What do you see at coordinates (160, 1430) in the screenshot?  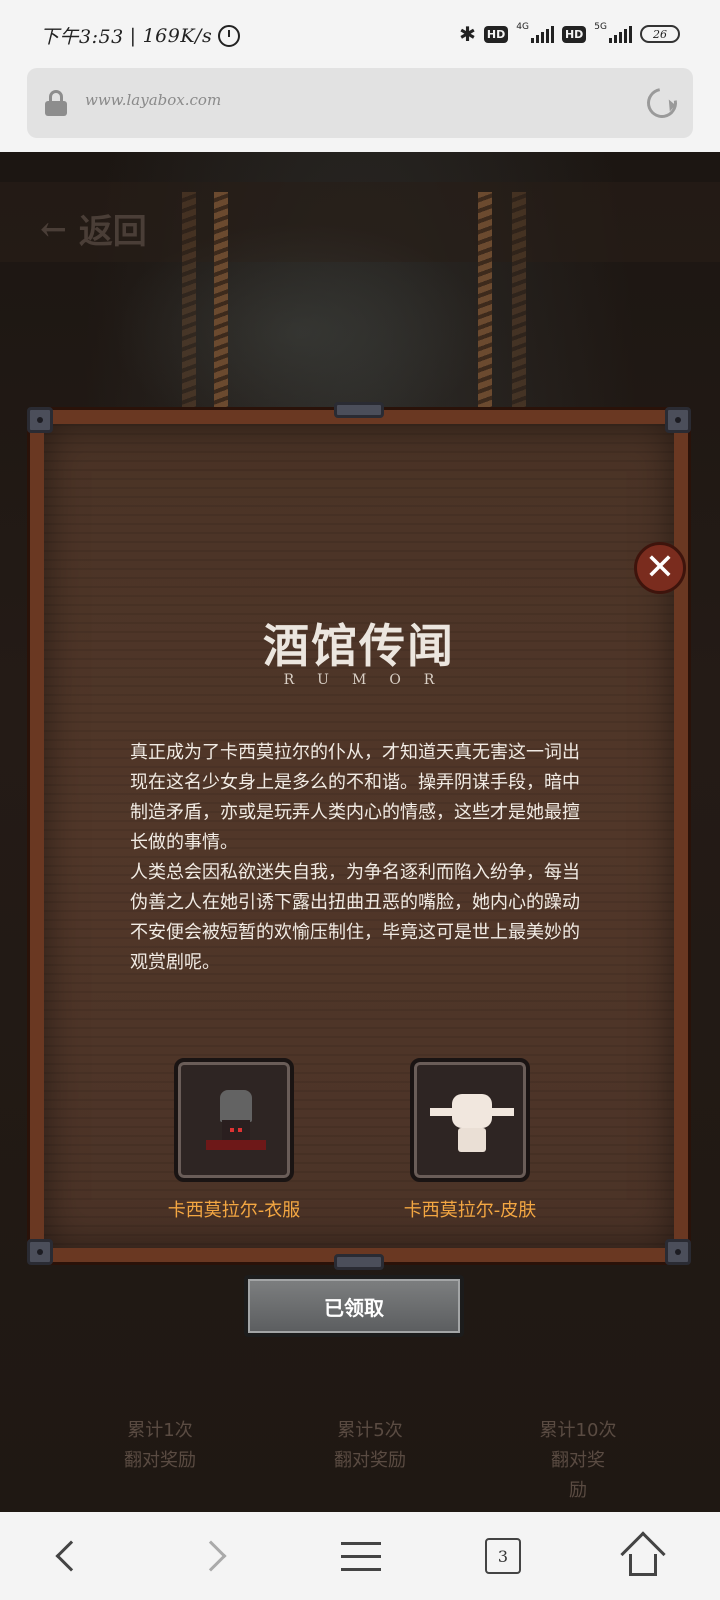 I see `tally-line: 累计1次` at bounding box center [160, 1430].